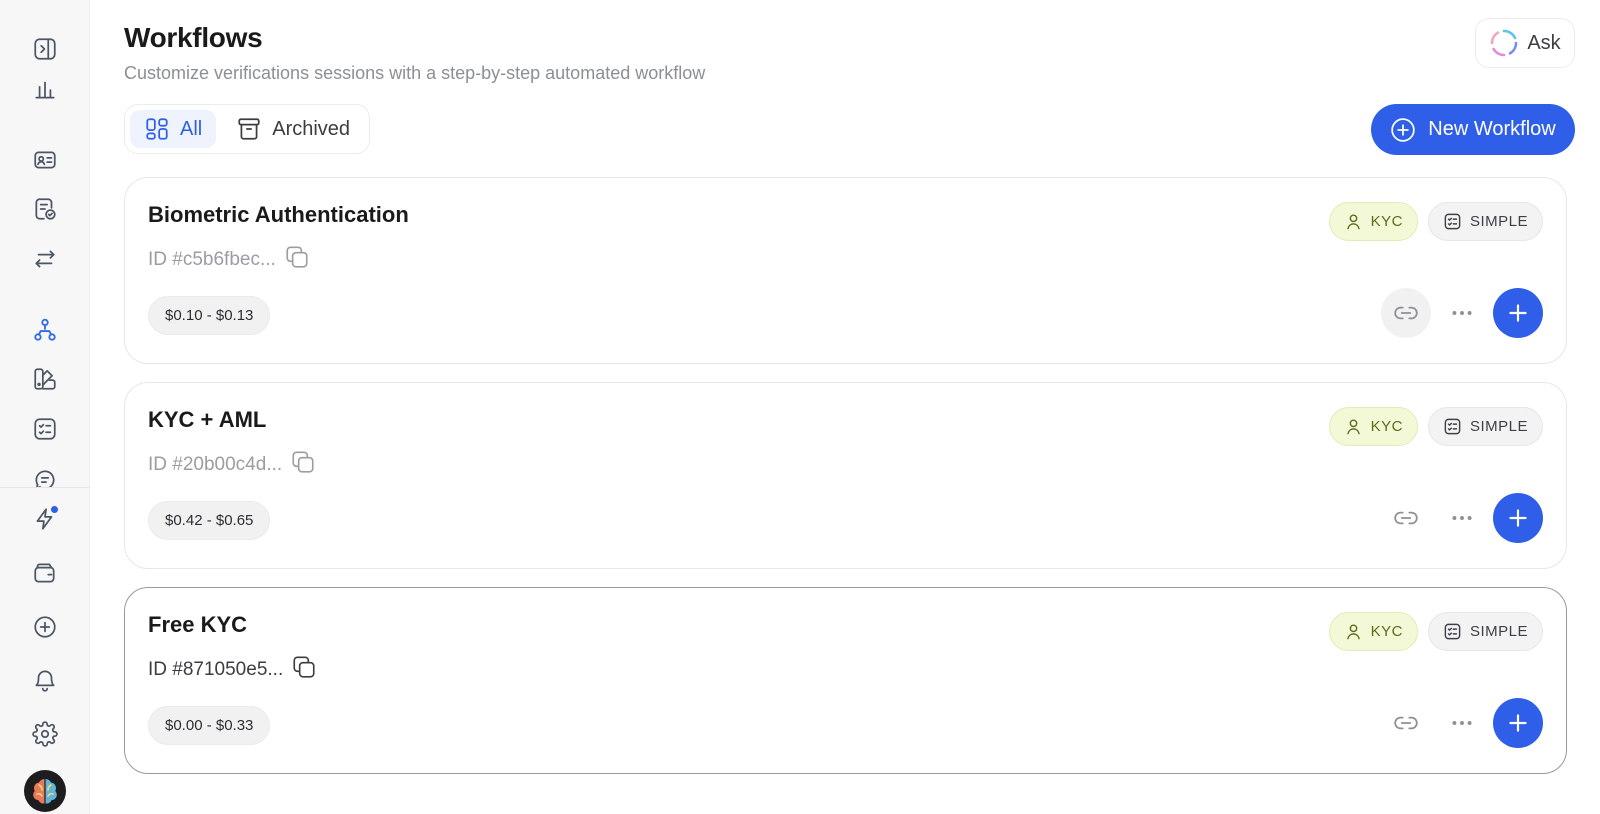 Image resolution: width=1600 pixels, height=814 pixels. Describe the element at coordinates (209, 520) in the screenshot. I see `price-range: $0.42 - $0.65` at that location.